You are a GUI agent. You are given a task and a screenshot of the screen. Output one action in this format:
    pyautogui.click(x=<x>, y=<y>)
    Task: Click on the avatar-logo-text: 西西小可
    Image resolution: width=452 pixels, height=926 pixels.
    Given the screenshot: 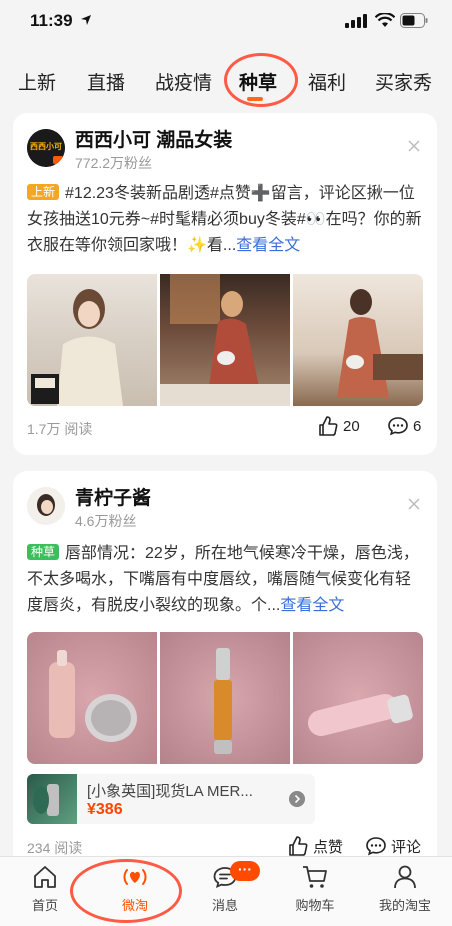 What is the action you would take?
    pyautogui.click(x=46, y=146)
    